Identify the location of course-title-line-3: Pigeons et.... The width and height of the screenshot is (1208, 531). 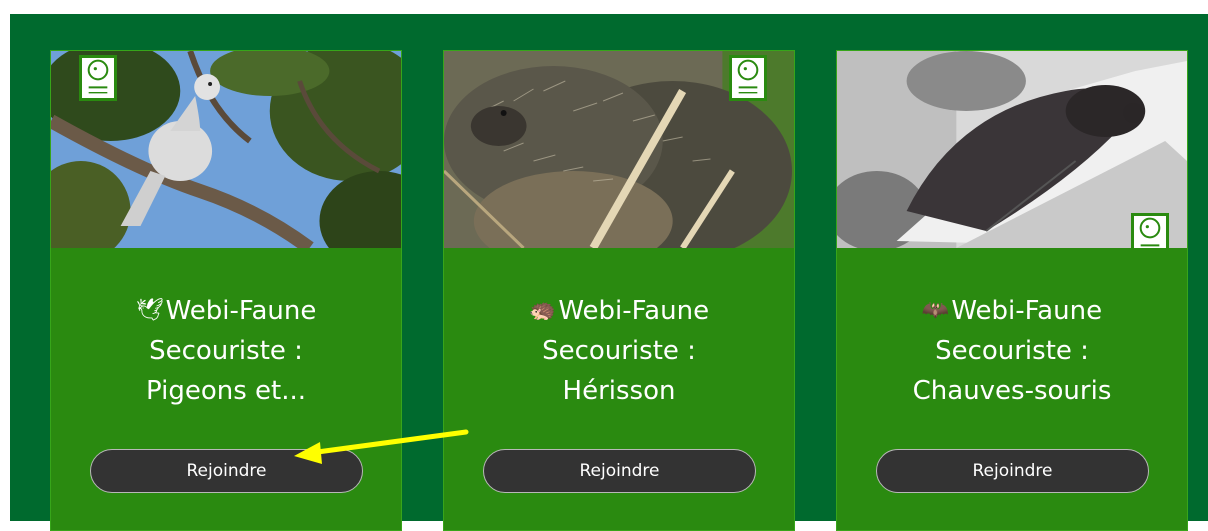
(225, 391).